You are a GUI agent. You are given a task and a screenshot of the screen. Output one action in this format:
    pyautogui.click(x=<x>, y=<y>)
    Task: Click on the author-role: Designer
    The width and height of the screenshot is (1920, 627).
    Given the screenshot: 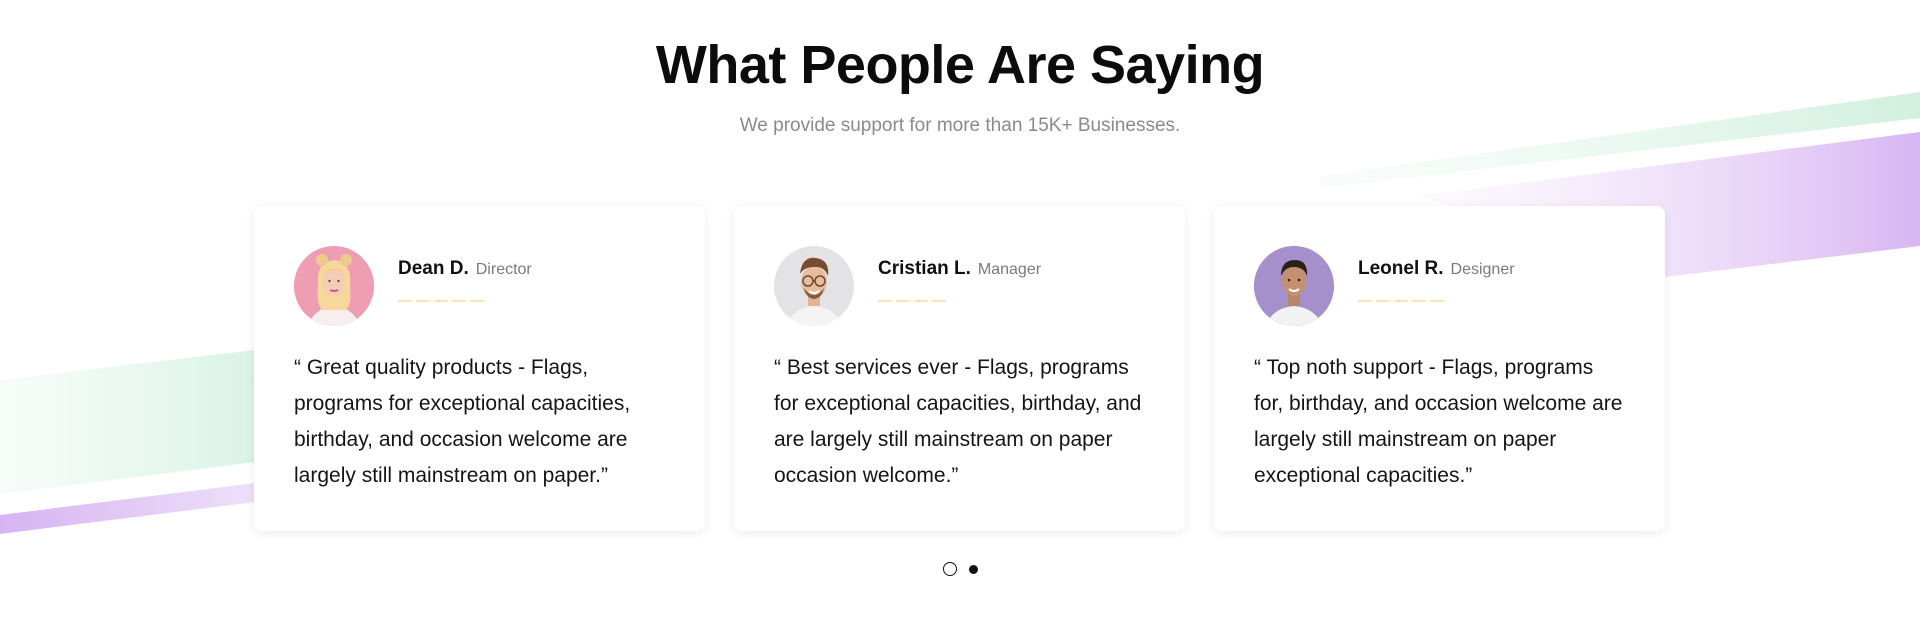 What is the action you would take?
    pyautogui.click(x=1482, y=269)
    